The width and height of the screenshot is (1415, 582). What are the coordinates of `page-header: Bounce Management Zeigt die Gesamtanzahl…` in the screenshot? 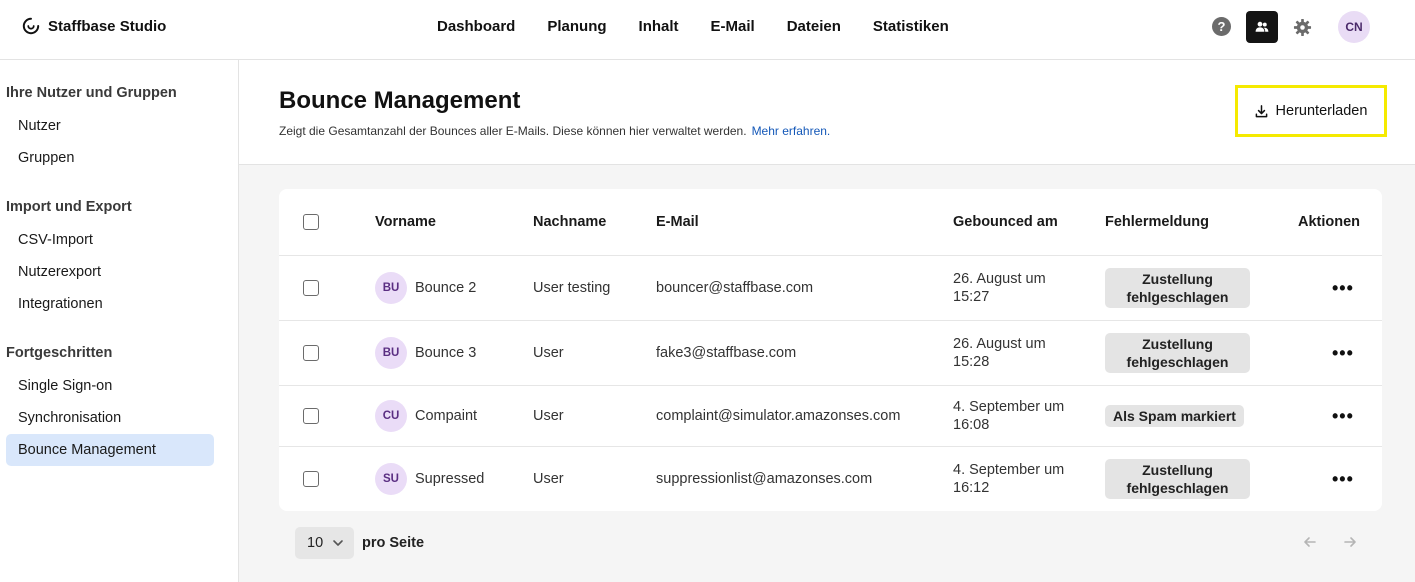 It's located at (827, 112).